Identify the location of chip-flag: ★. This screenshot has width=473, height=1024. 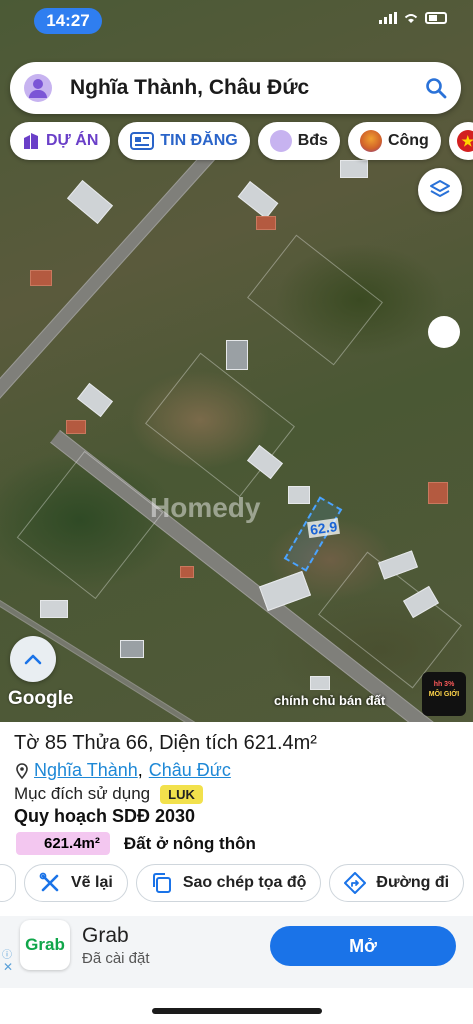
(460, 141).